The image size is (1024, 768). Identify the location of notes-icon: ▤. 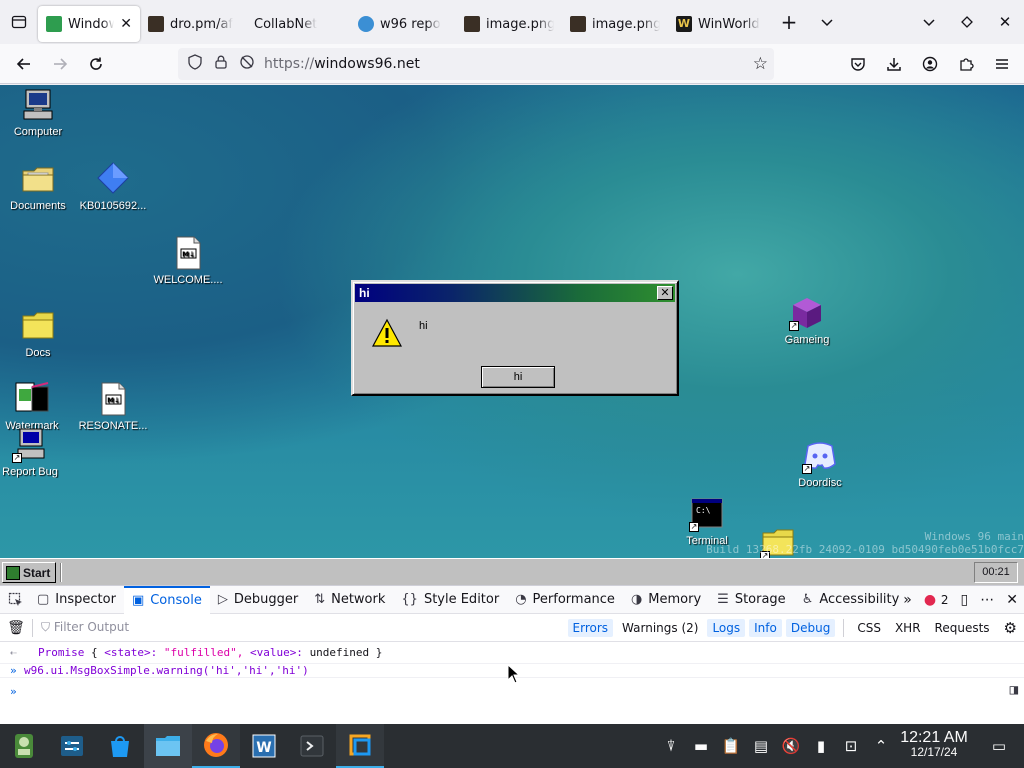
(761, 746).